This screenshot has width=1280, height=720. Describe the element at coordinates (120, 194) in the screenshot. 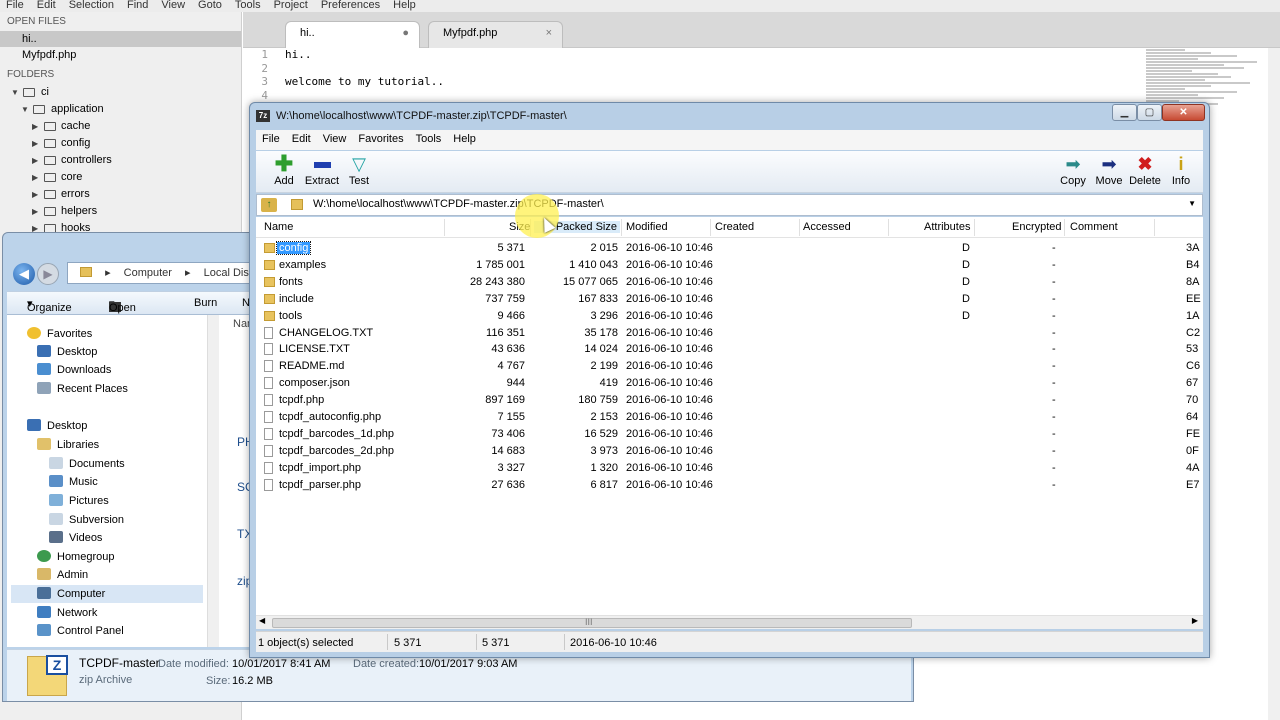

I see `tree-folder-errors: ▶ errors` at that location.